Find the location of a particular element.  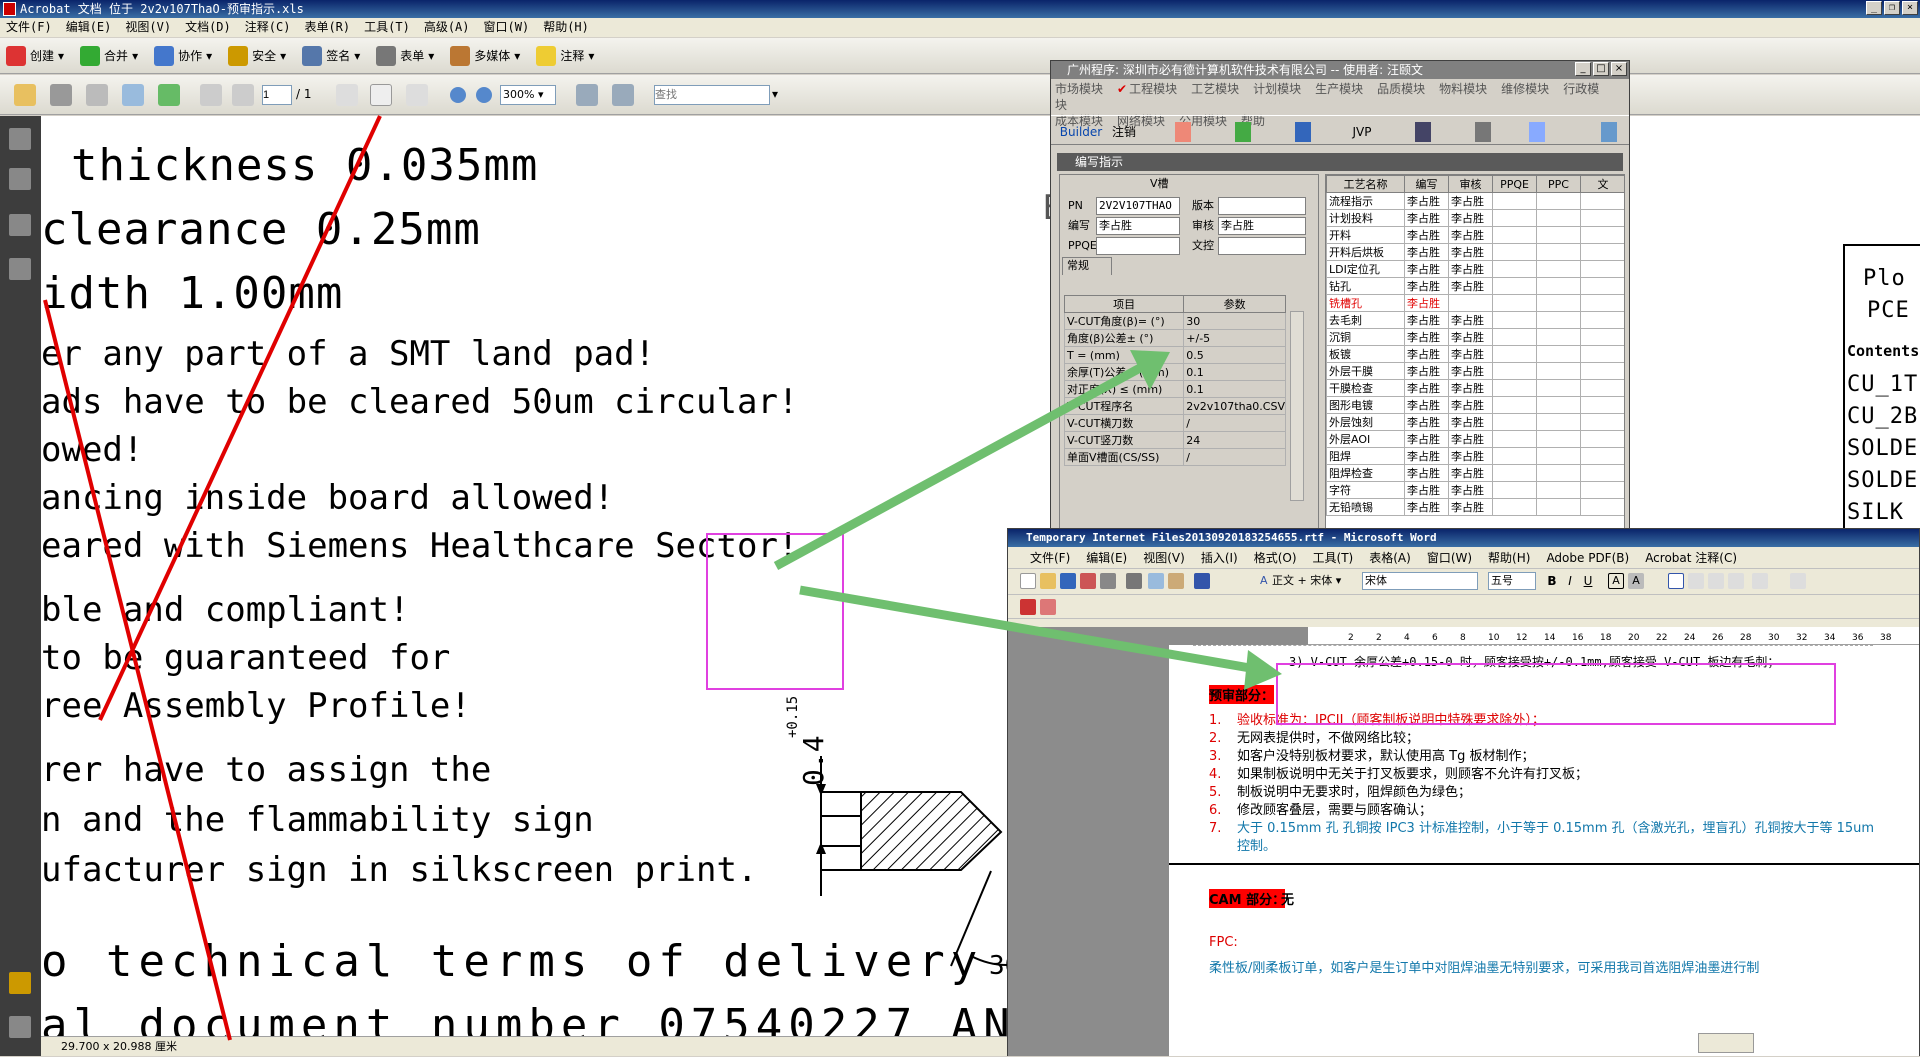

zoom-tool-icon is located at coordinates (417, 95).